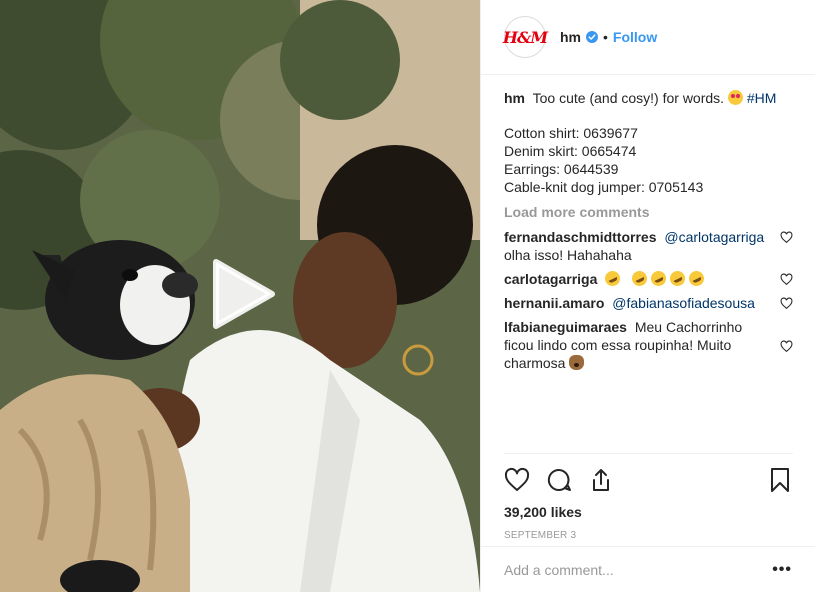 This screenshot has height=592, width=815. What do you see at coordinates (601, 480) in the screenshot?
I see `share-icon` at bounding box center [601, 480].